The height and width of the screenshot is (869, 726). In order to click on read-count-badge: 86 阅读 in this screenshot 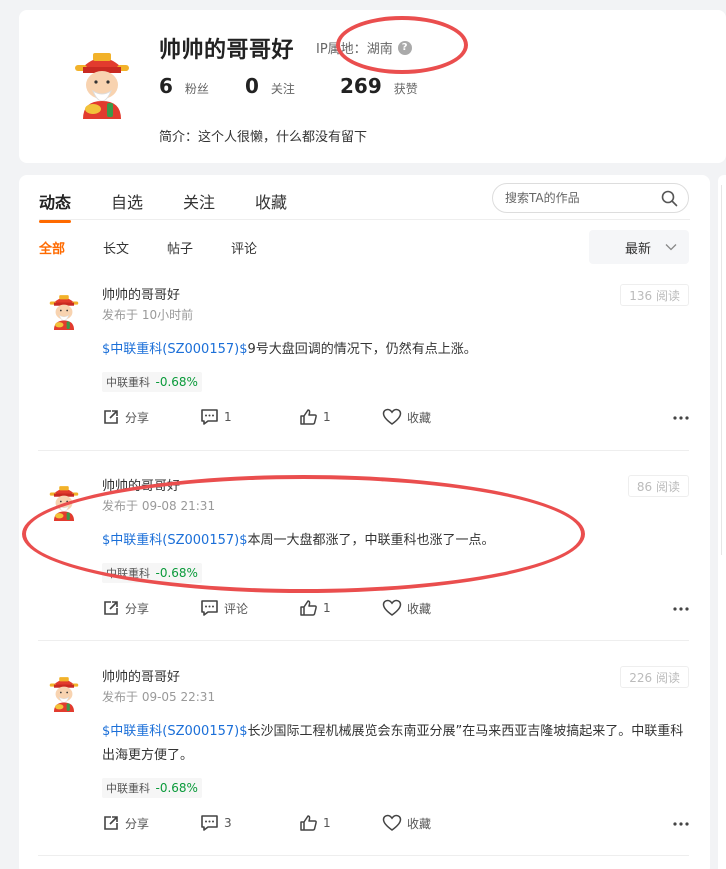, I will do `click(658, 486)`.